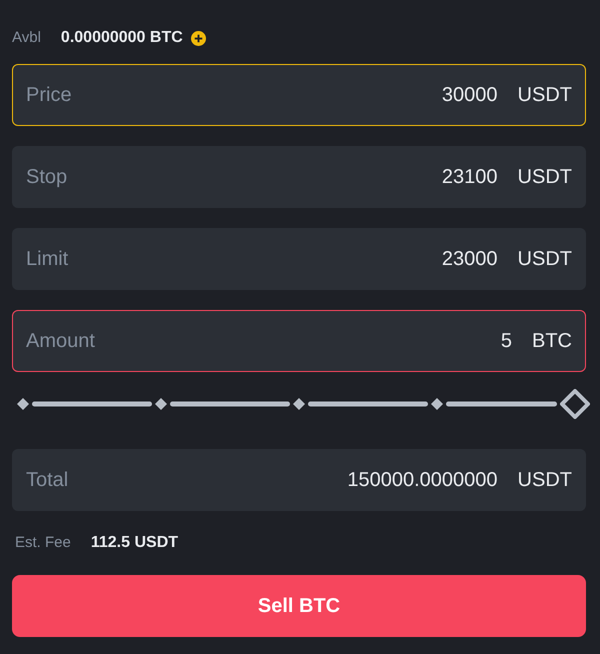  Describe the element at coordinates (470, 95) in the screenshot. I see `field-value: 30000` at that location.